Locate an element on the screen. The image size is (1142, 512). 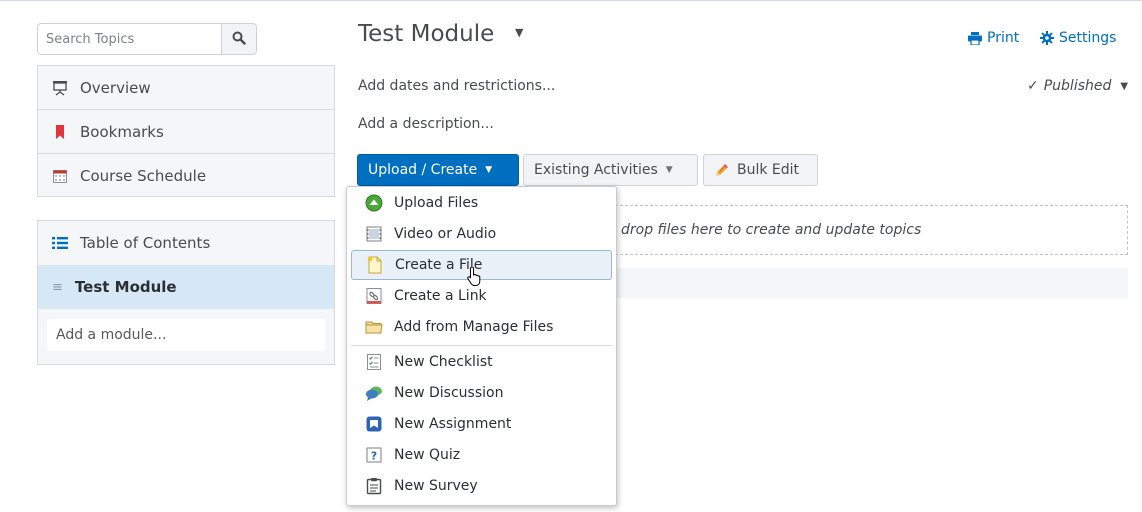
menu-item-label: Upload Files is located at coordinates (436, 203).